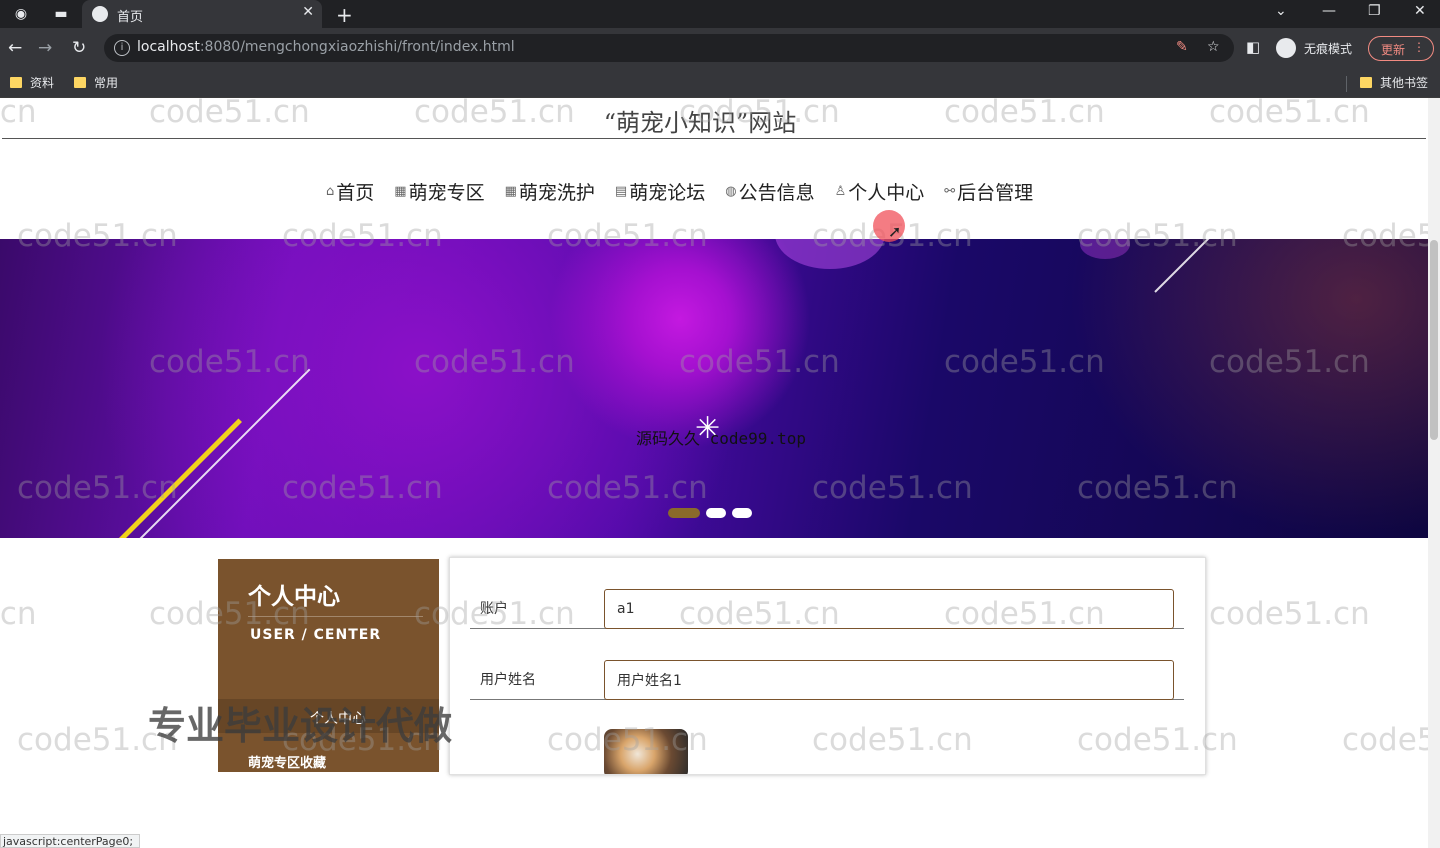 This screenshot has width=1440, height=848. What do you see at coordinates (1281, 11) in the screenshot?
I see `tab-list-chevron-icon: ⌄` at bounding box center [1281, 11].